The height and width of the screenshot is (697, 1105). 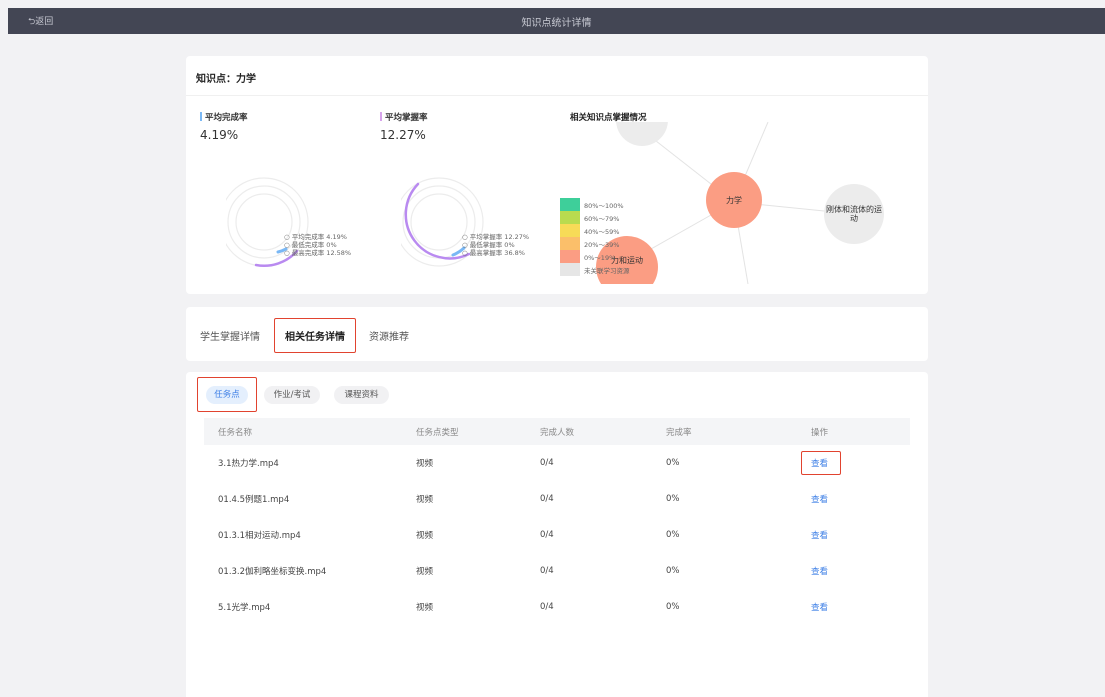 I want to click on top-bar: ⮌返回 知识点统计详情, so click(x=556, y=21).